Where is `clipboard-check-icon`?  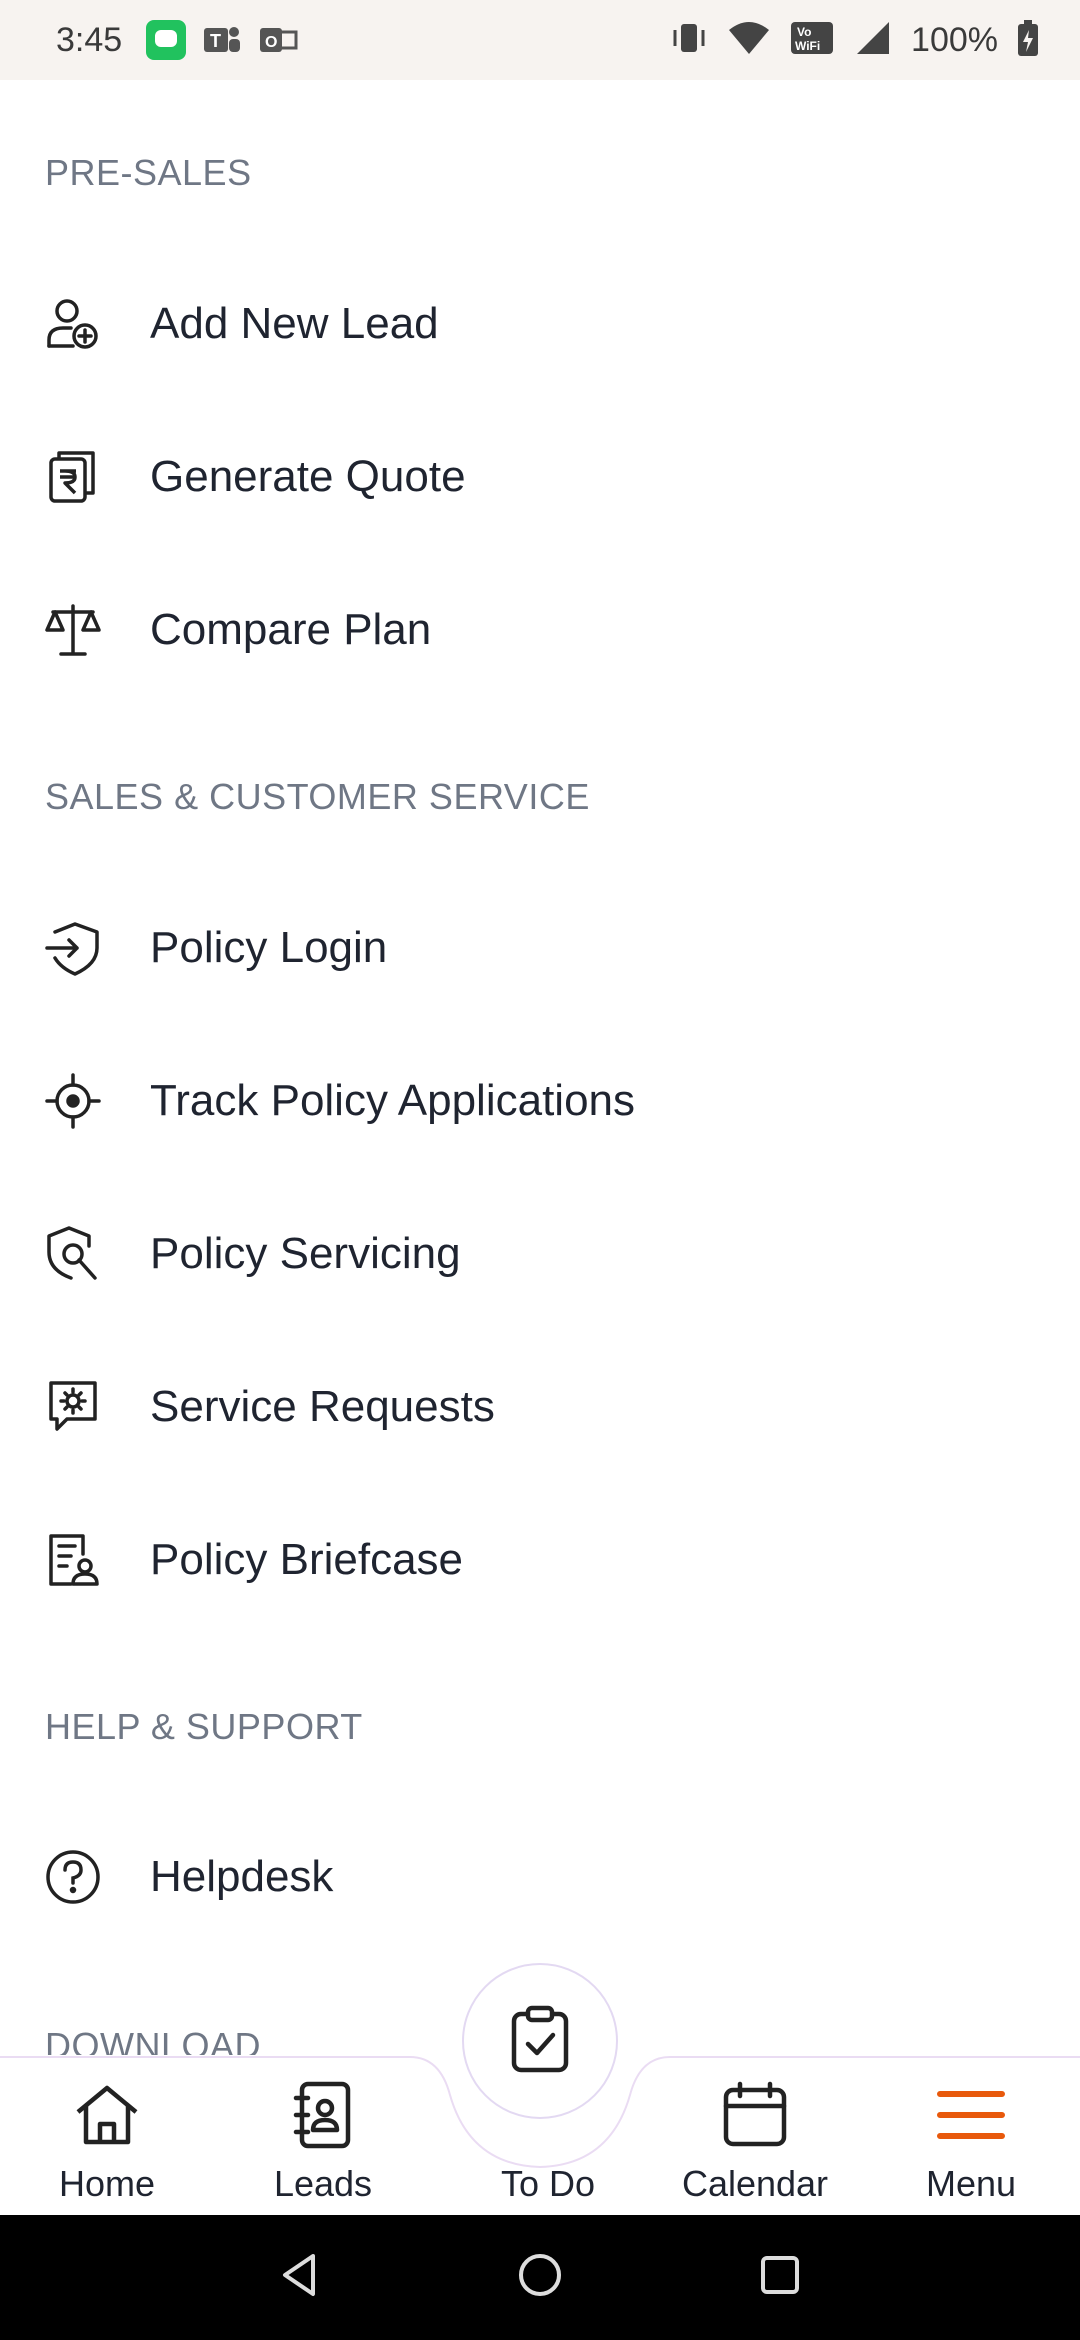 clipboard-check-icon is located at coordinates (540, 2041).